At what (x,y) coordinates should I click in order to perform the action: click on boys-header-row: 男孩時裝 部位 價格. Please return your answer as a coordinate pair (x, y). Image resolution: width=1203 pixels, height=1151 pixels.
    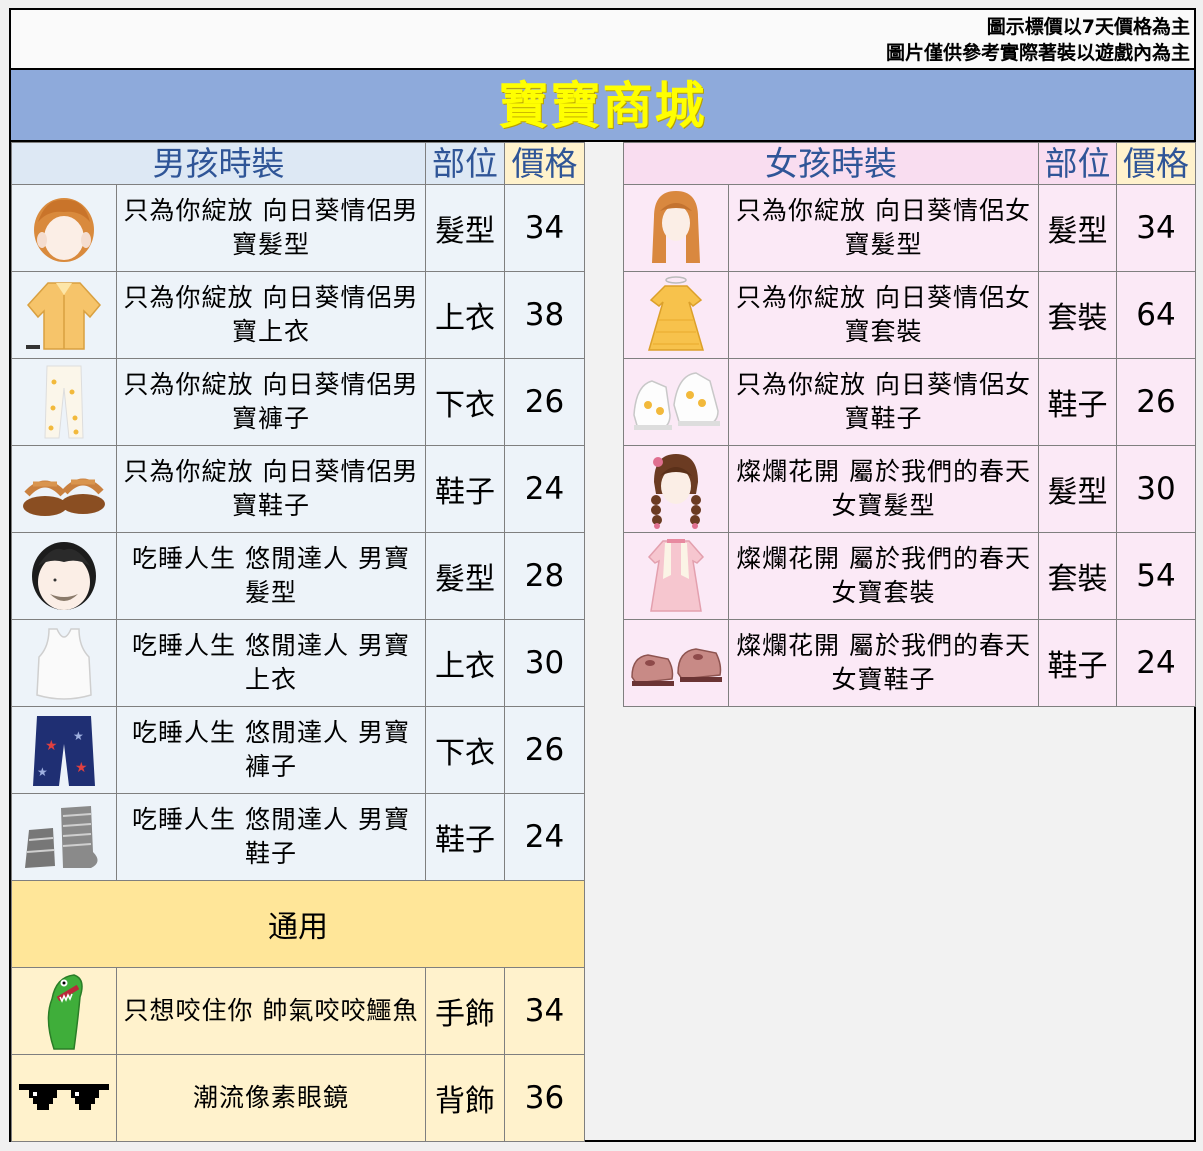
    Looking at the image, I should click on (298, 163).